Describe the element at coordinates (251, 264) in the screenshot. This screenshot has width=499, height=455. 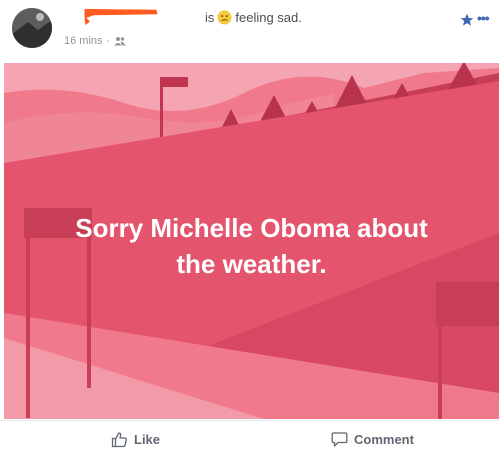
I see `banner-line-2: the weather.` at that location.